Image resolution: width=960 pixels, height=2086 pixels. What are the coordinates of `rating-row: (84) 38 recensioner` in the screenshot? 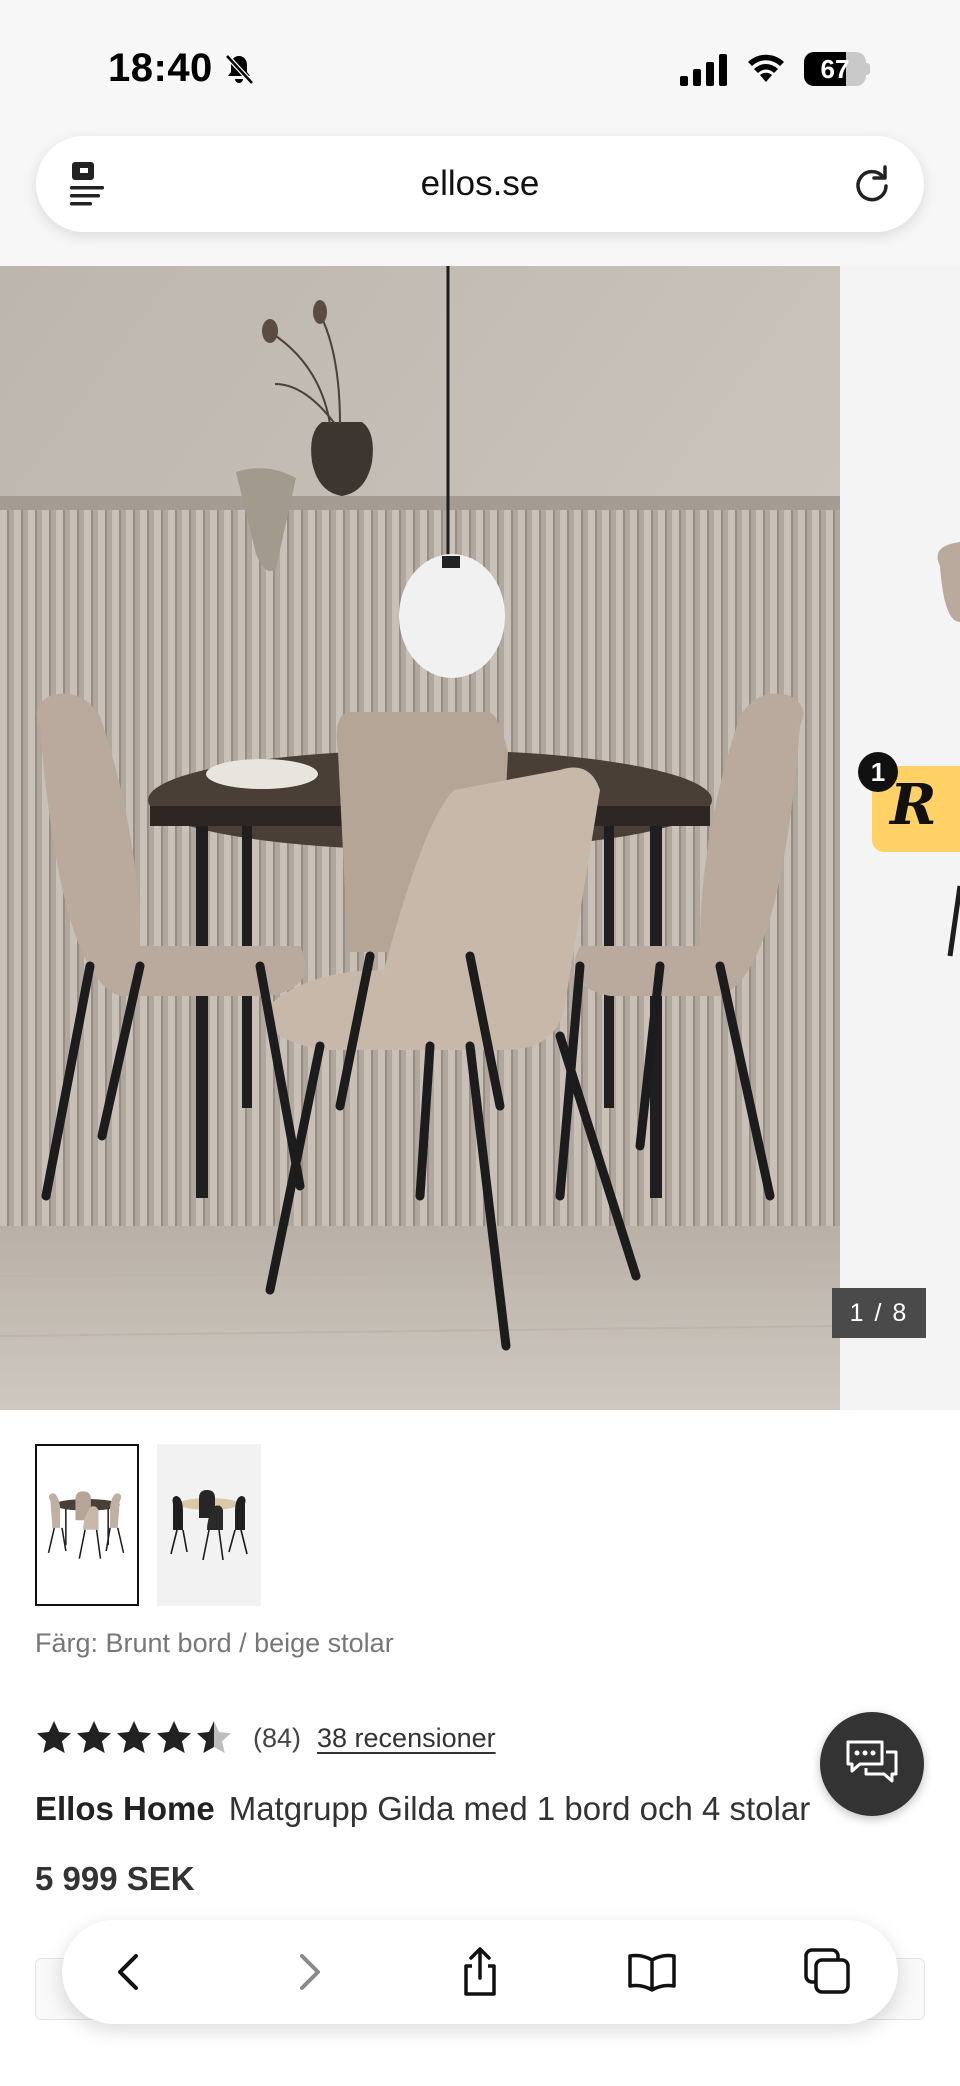 It's located at (265, 1738).